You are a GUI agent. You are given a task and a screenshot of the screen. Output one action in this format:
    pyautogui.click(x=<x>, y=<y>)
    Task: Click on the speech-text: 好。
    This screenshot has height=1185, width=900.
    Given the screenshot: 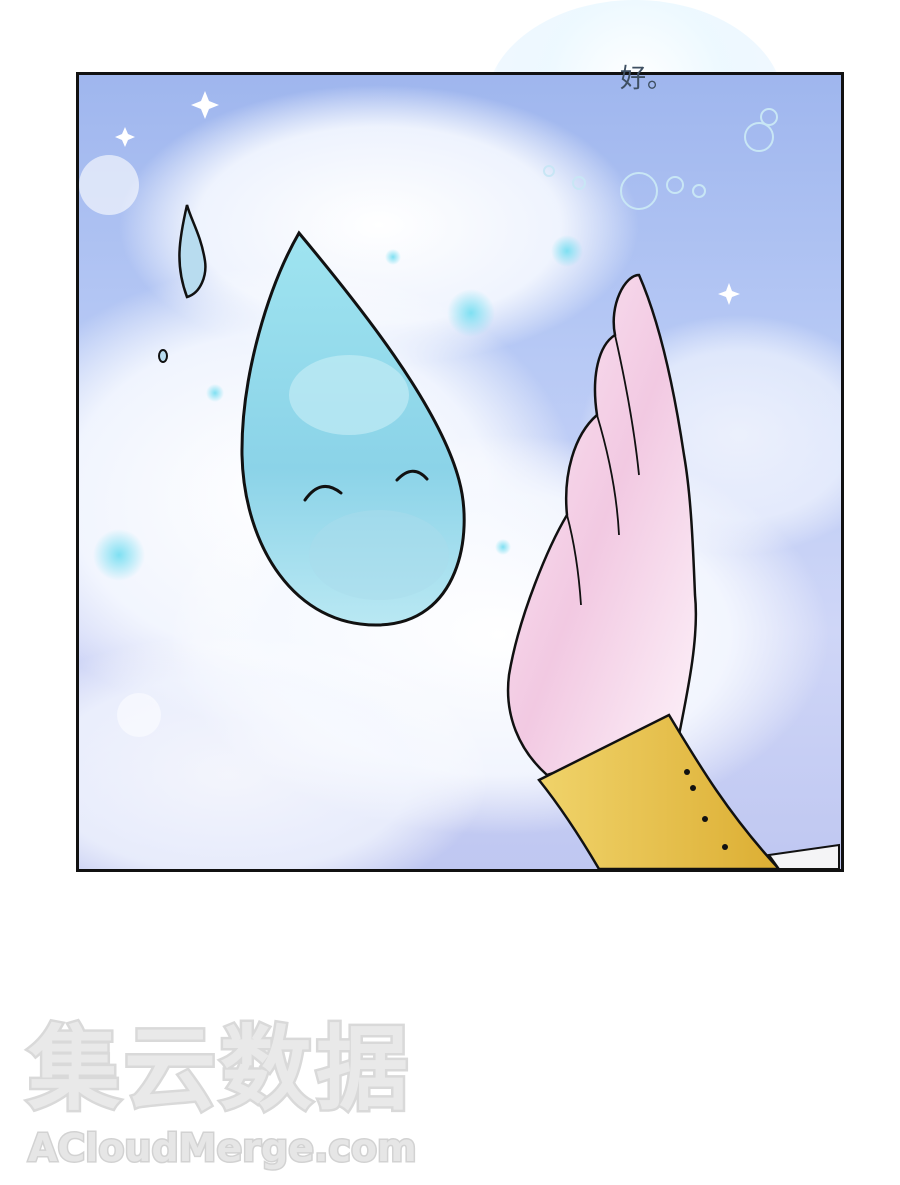 What is the action you would take?
    pyautogui.click(x=647, y=79)
    